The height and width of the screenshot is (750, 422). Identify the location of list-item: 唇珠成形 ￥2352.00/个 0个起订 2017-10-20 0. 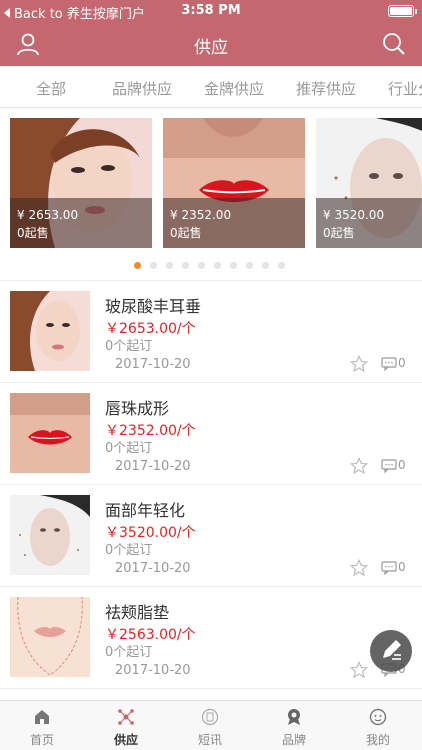
(211, 433).